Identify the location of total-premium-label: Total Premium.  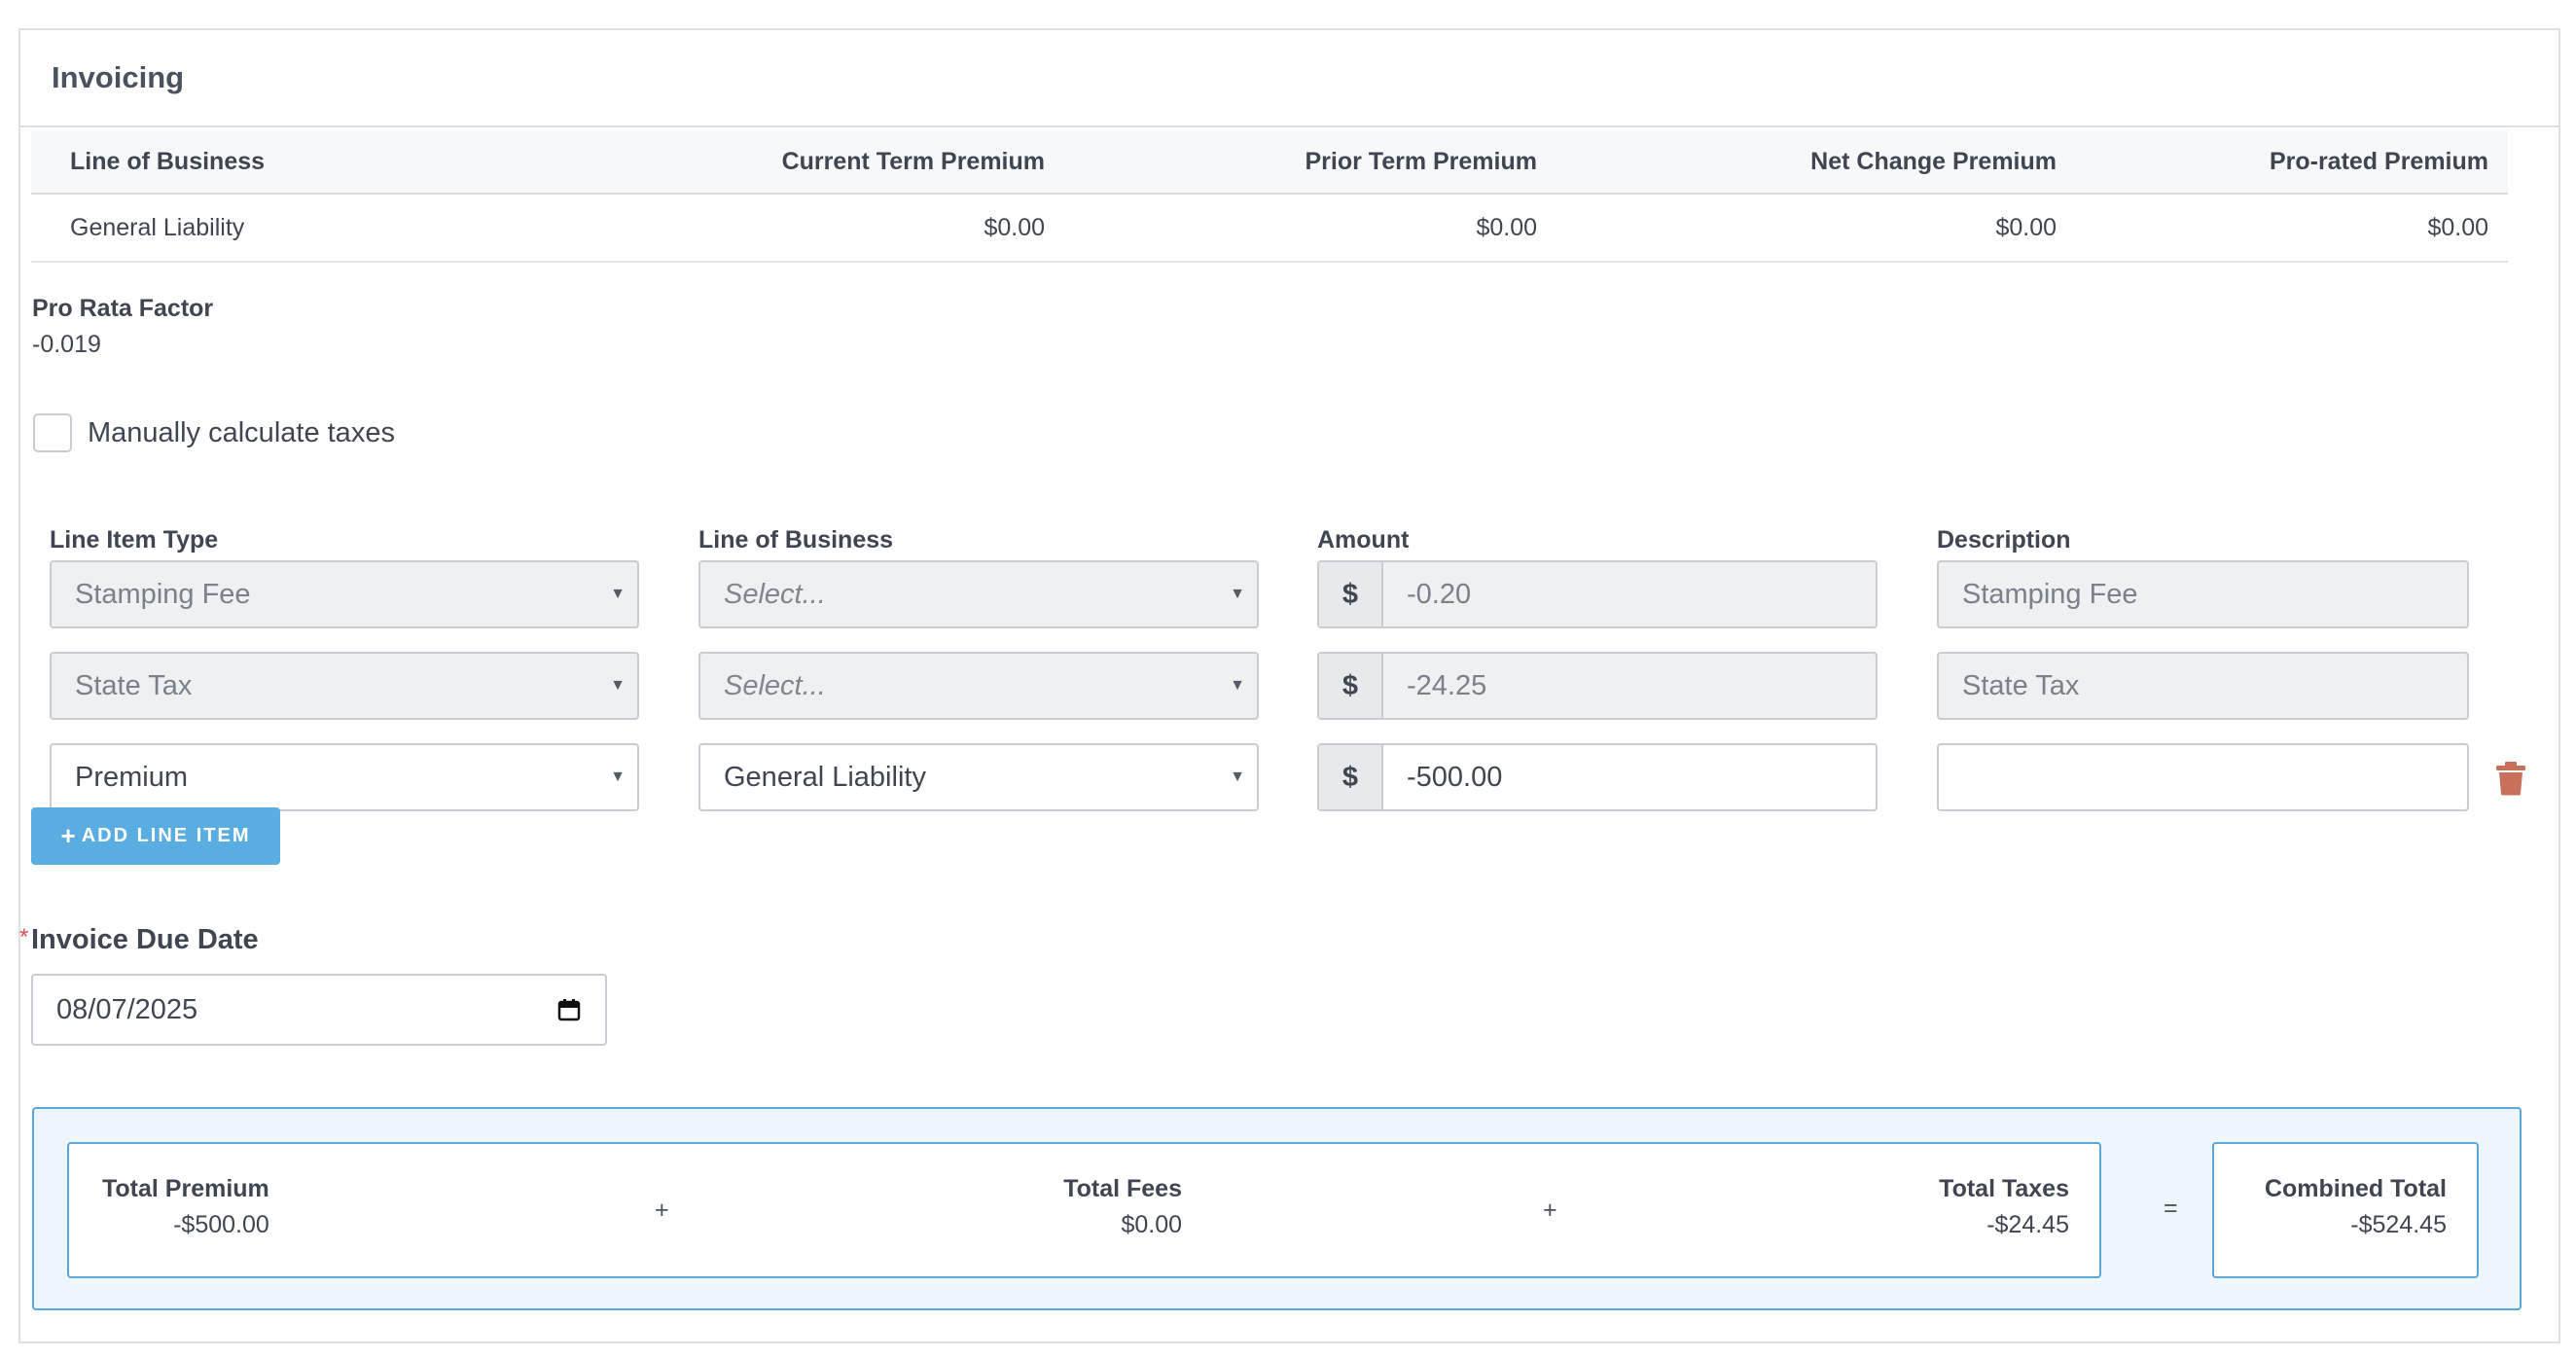
(185, 1188).